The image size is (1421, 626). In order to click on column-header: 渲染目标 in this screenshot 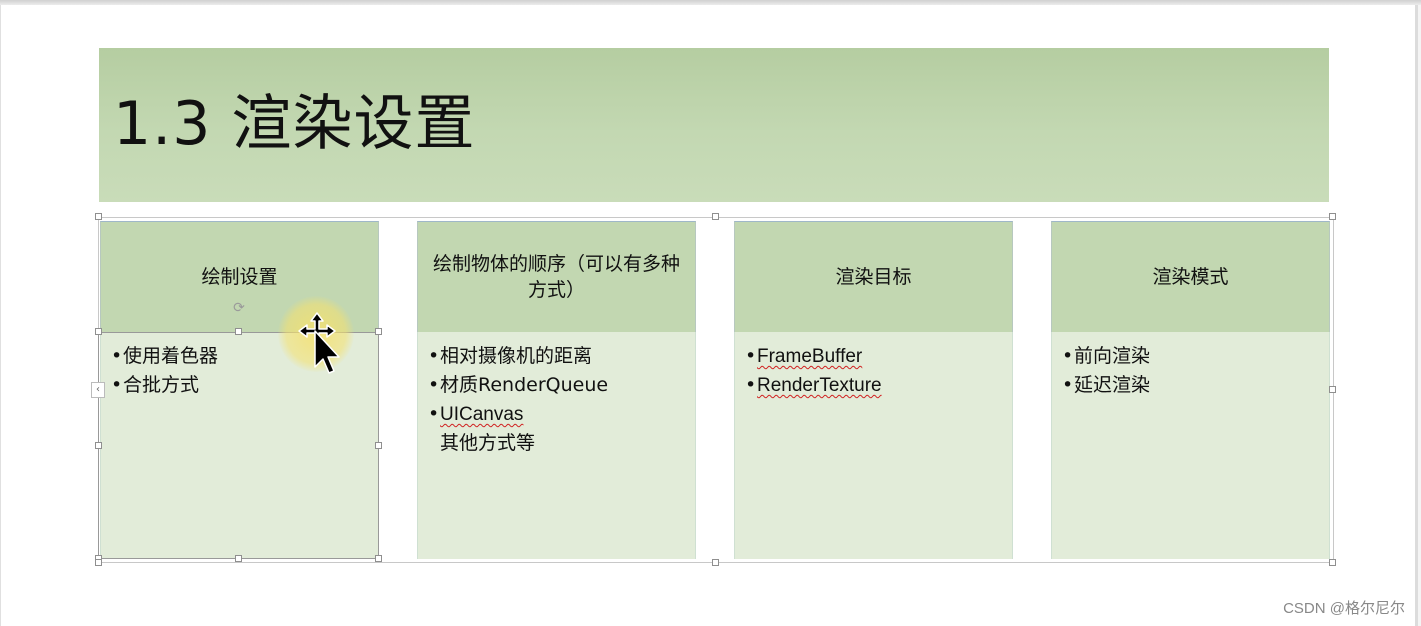, I will do `click(873, 276)`.